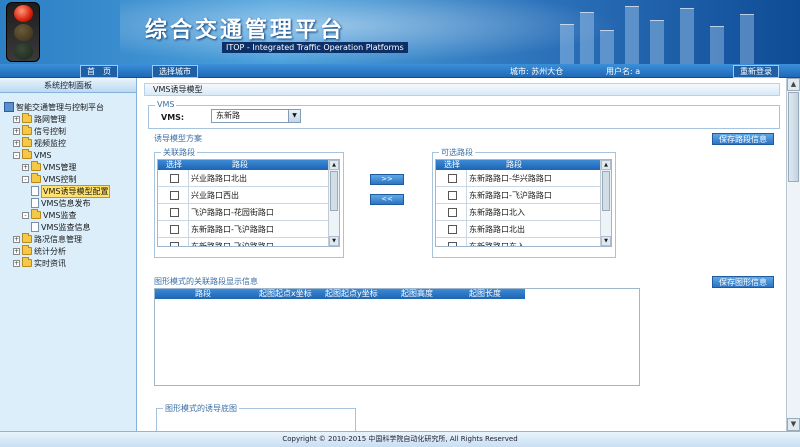 This screenshot has height=447, width=800. I want to click on sidebar-item: - VMS控制, so click(49, 179).